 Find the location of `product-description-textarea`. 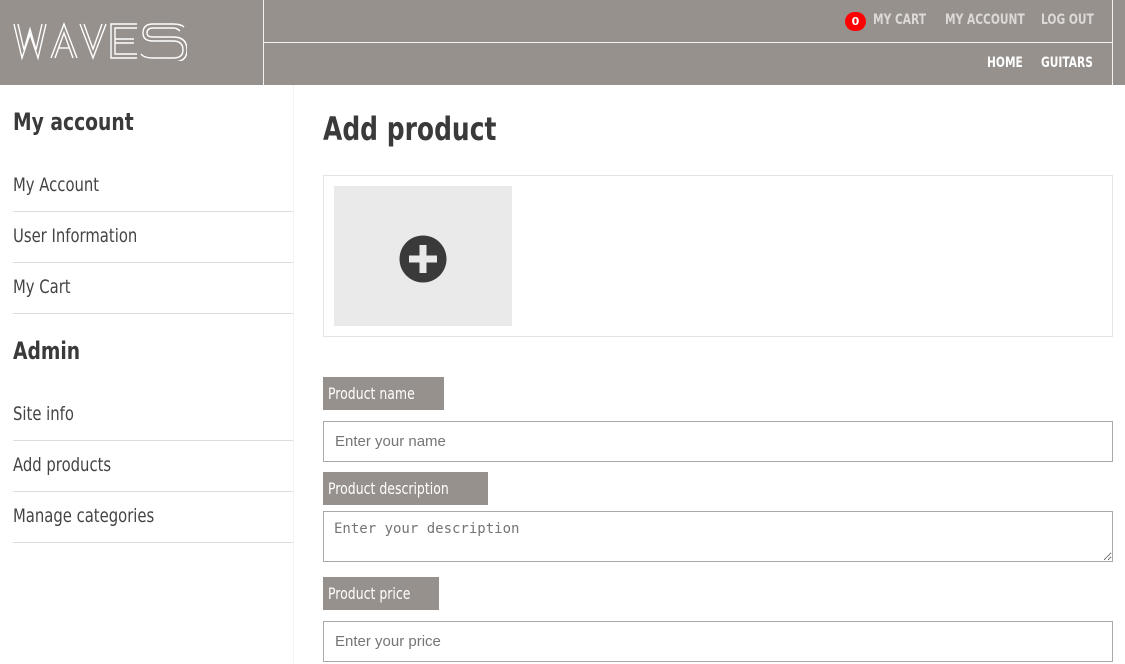

product-description-textarea is located at coordinates (718, 536).